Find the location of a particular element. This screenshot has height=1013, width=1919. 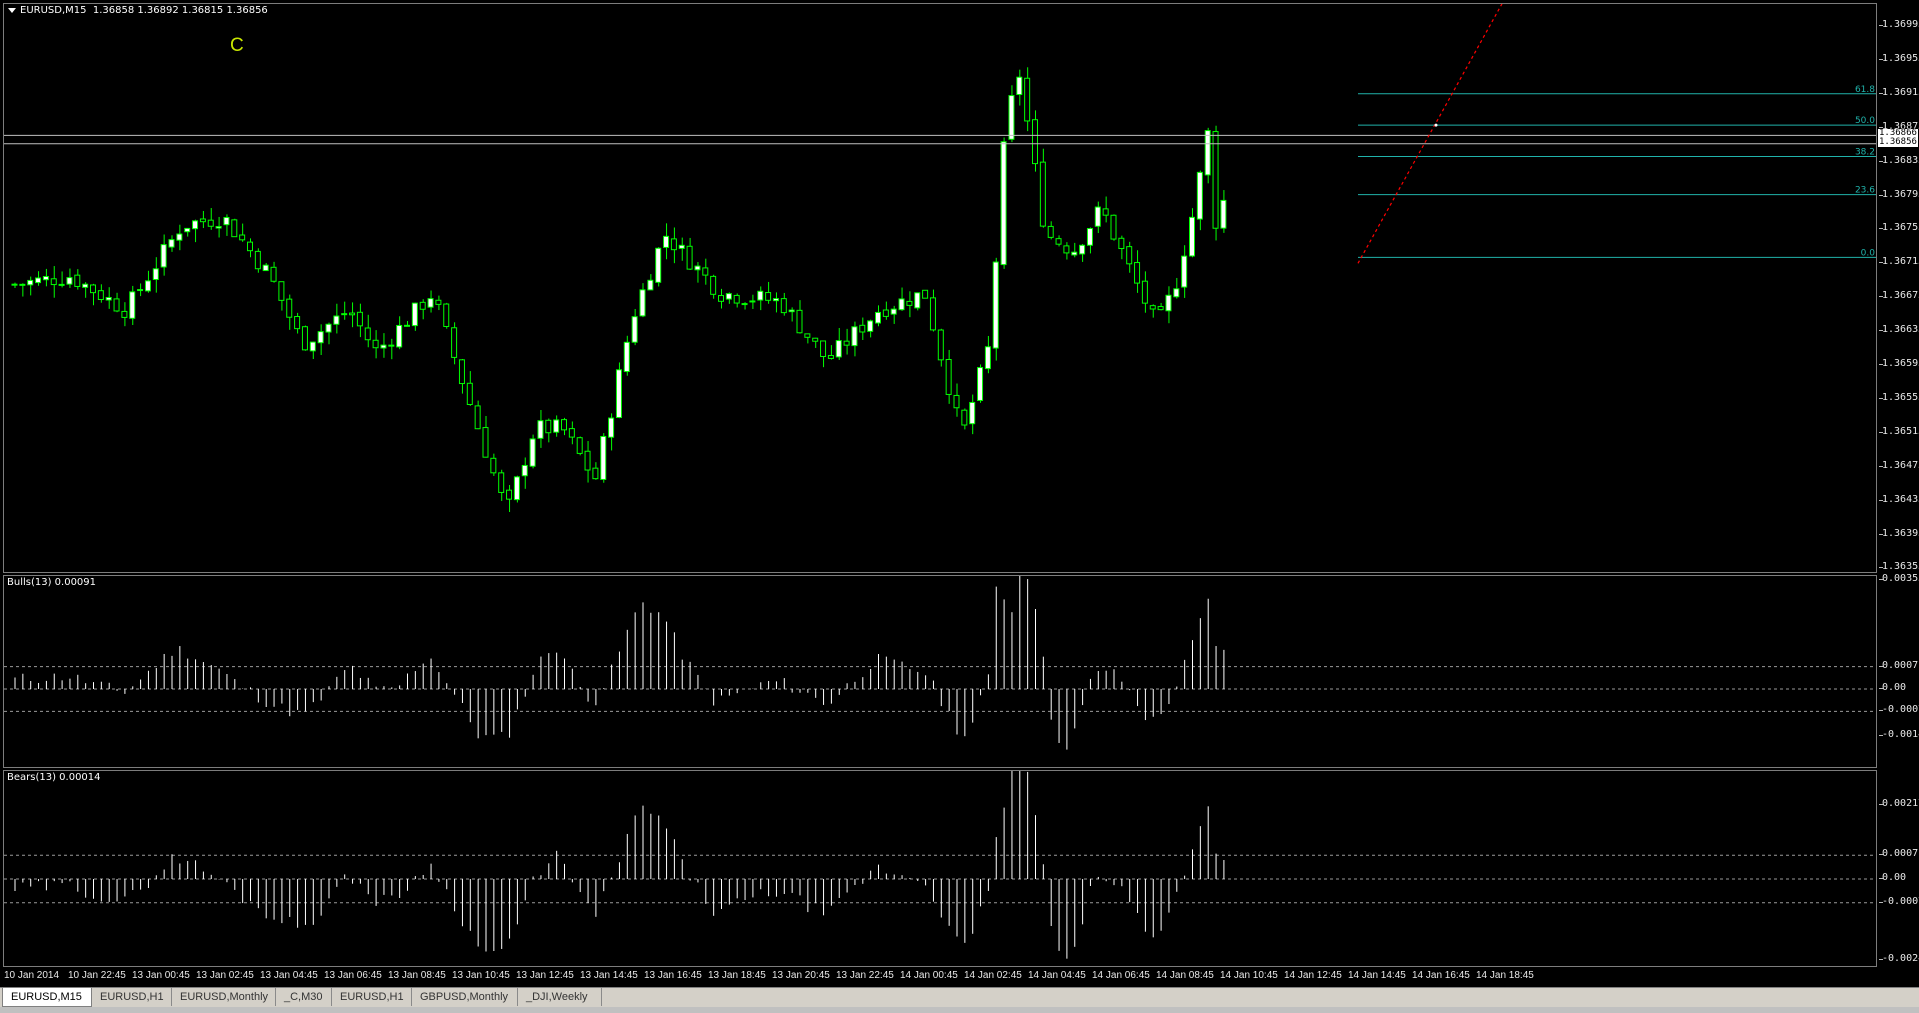

chart-tab: _C,M30 is located at coordinates (304, 997).